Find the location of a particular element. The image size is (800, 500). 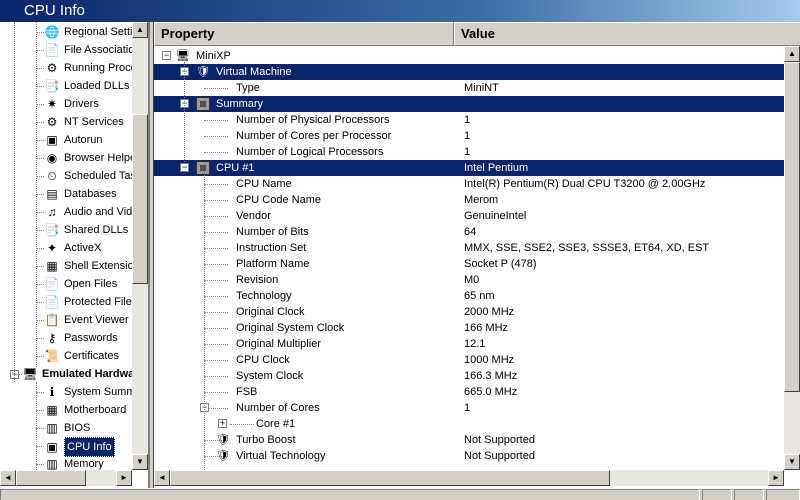

property-row: CPU Clock 1000 MHz is located at coordinates (469, 360).